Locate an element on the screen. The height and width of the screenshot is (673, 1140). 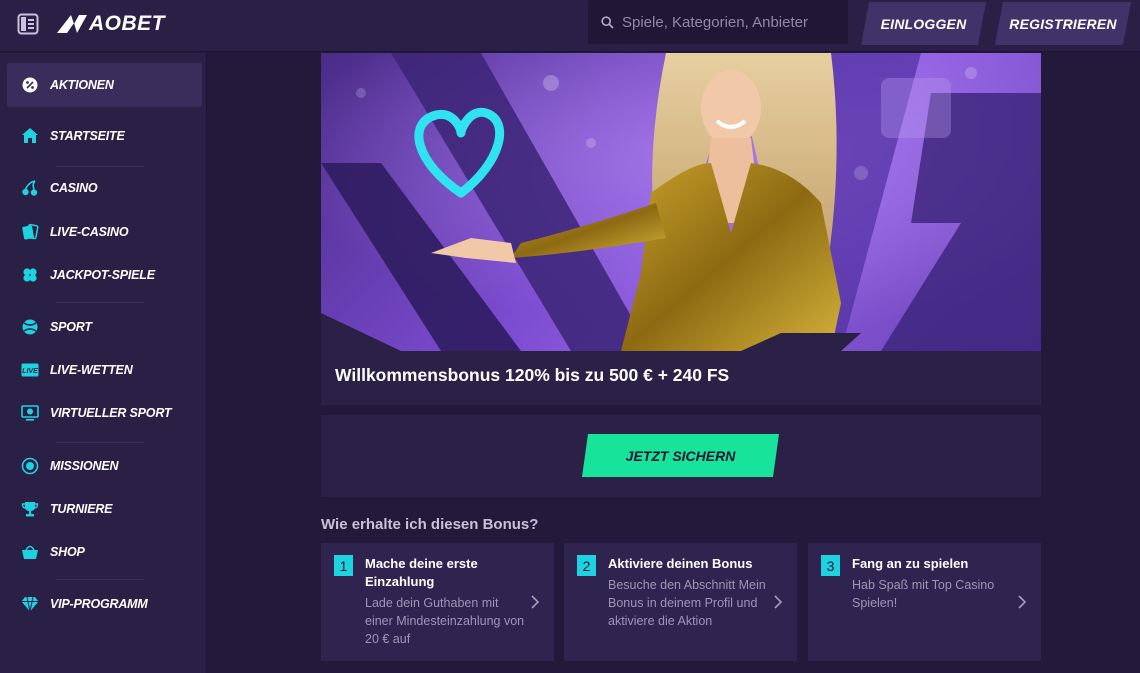
sidebar-item-label: LIVE-WETTEN is located at coordinates (91, 370).